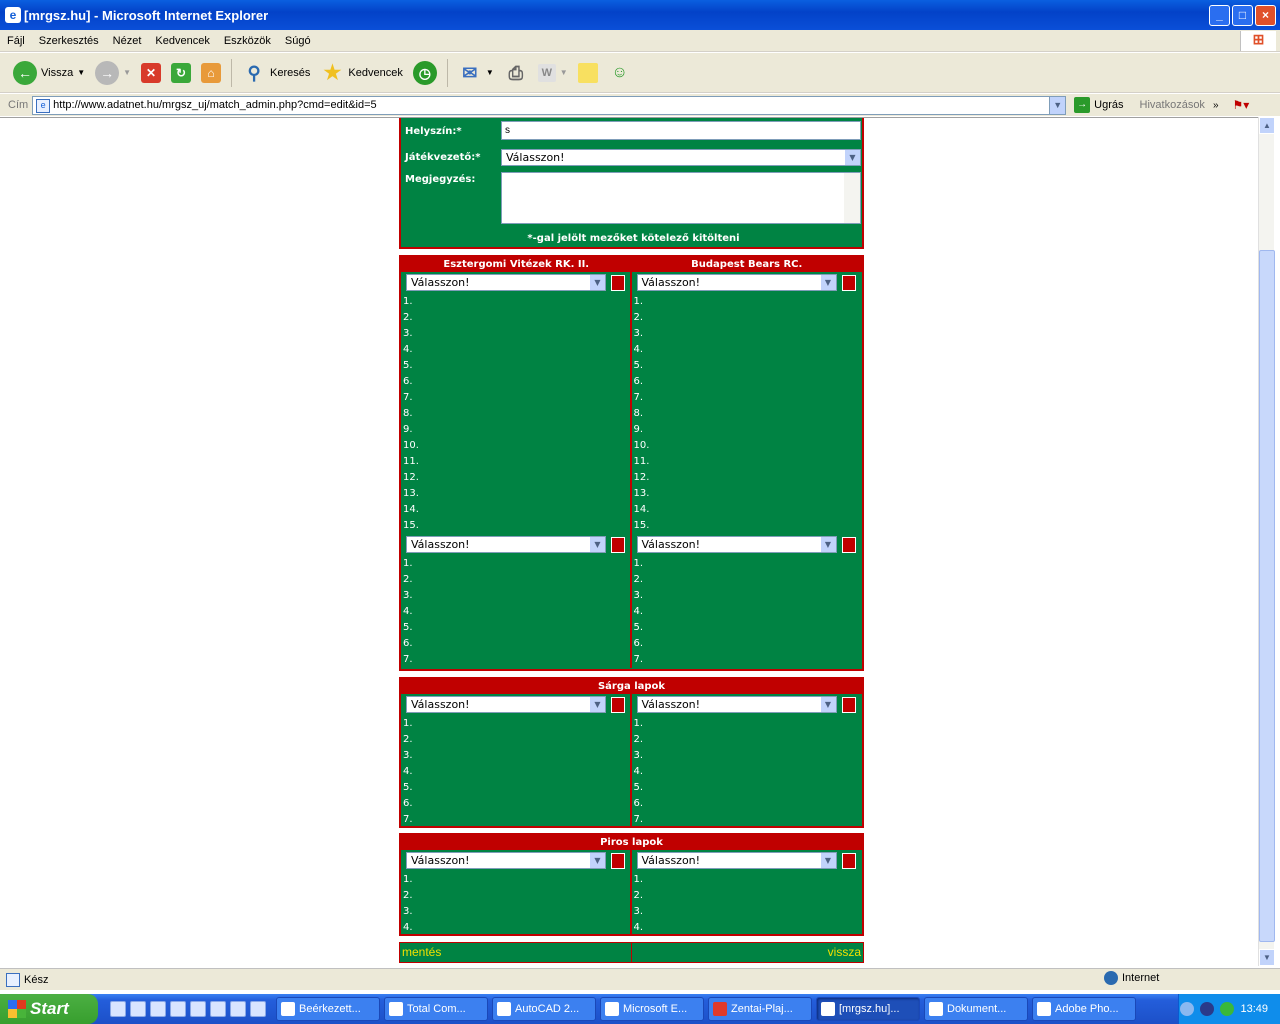 The width and height of the screenshot is (1280, 1024). I want to click on windows-flag-icon, so click(17, 1009).